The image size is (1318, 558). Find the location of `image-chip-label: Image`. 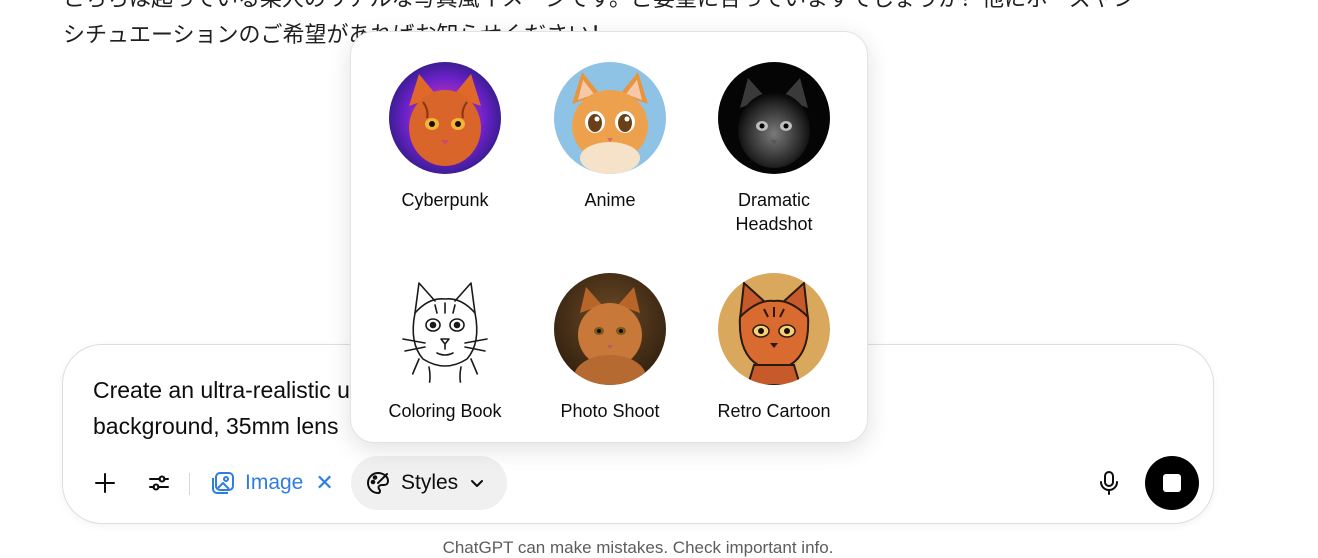

image-chip-label: Image is located at coordinates (274, 482).